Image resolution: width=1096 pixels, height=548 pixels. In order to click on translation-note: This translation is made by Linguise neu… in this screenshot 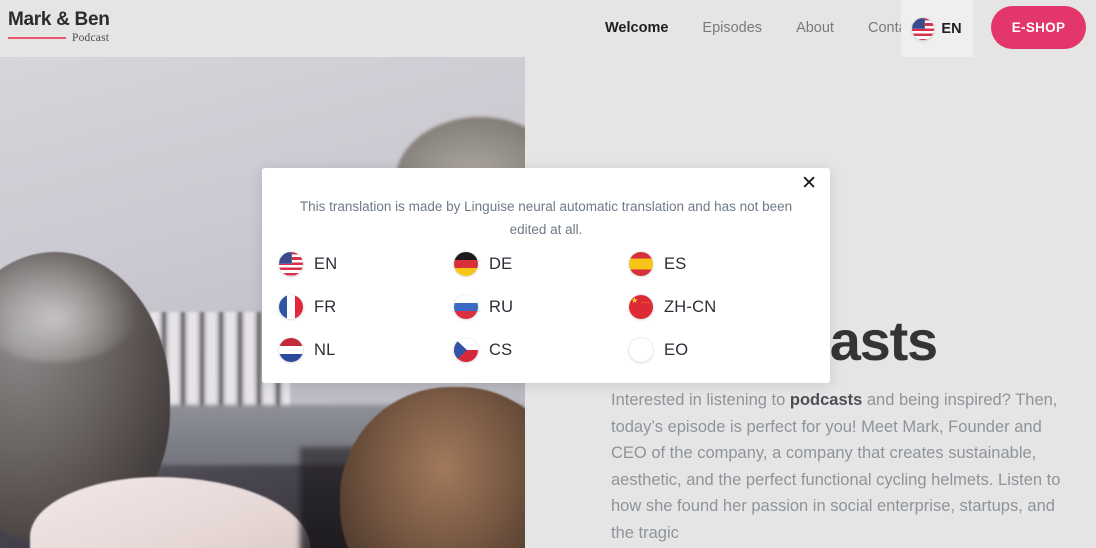, I will do `click(546, 218)`.